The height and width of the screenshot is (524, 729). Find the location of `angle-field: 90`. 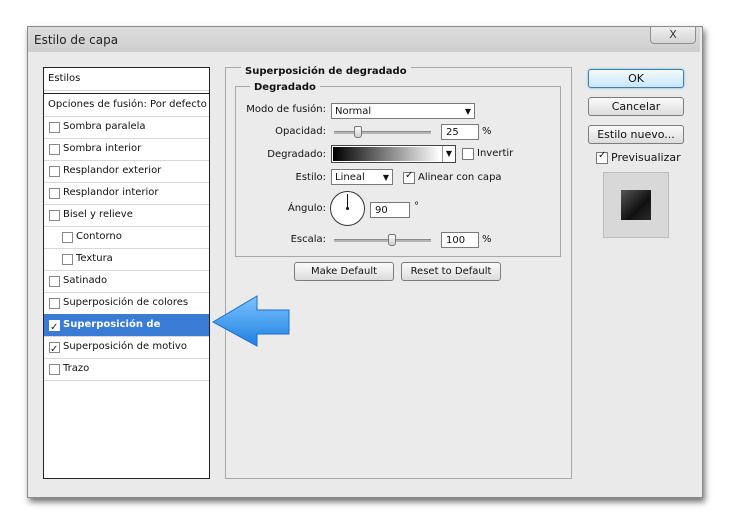

angle-field: 90 is located at coordinates (390, 210).